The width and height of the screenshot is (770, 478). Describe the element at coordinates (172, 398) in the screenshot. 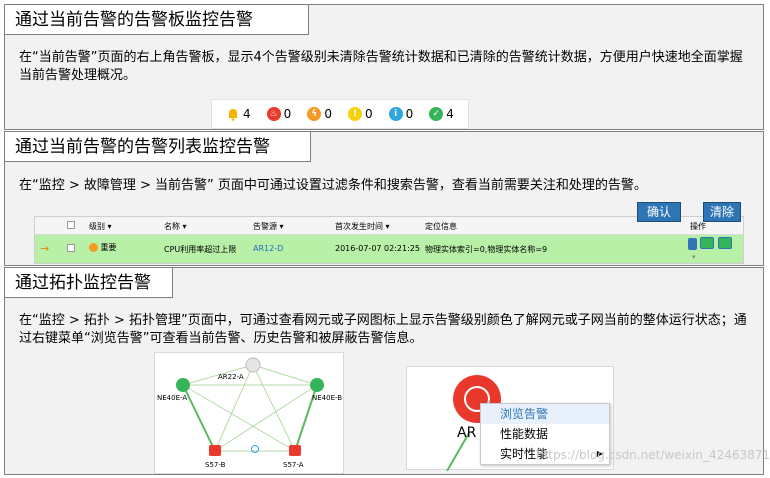

I see `topology-node-label: NE40E-A` at that location.